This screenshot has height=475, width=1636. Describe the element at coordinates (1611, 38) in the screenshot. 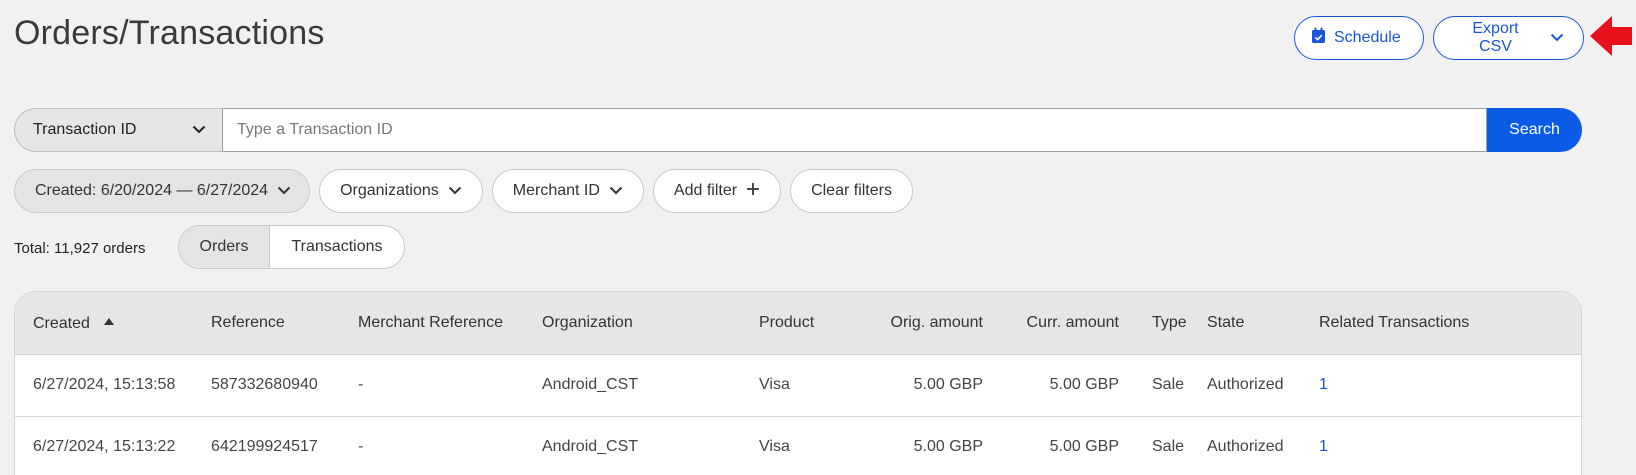

I see `red-arrow-annotation-icon` at that location.